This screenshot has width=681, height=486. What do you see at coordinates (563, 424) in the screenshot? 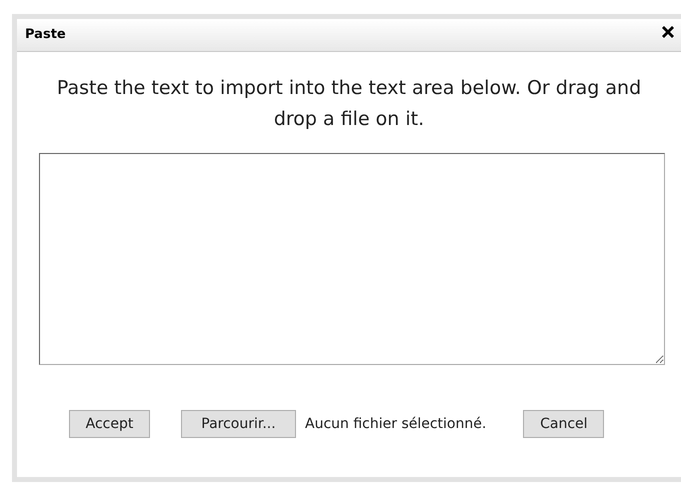
I see `cancel-button: Cancel` at bounding box center [563, 424].